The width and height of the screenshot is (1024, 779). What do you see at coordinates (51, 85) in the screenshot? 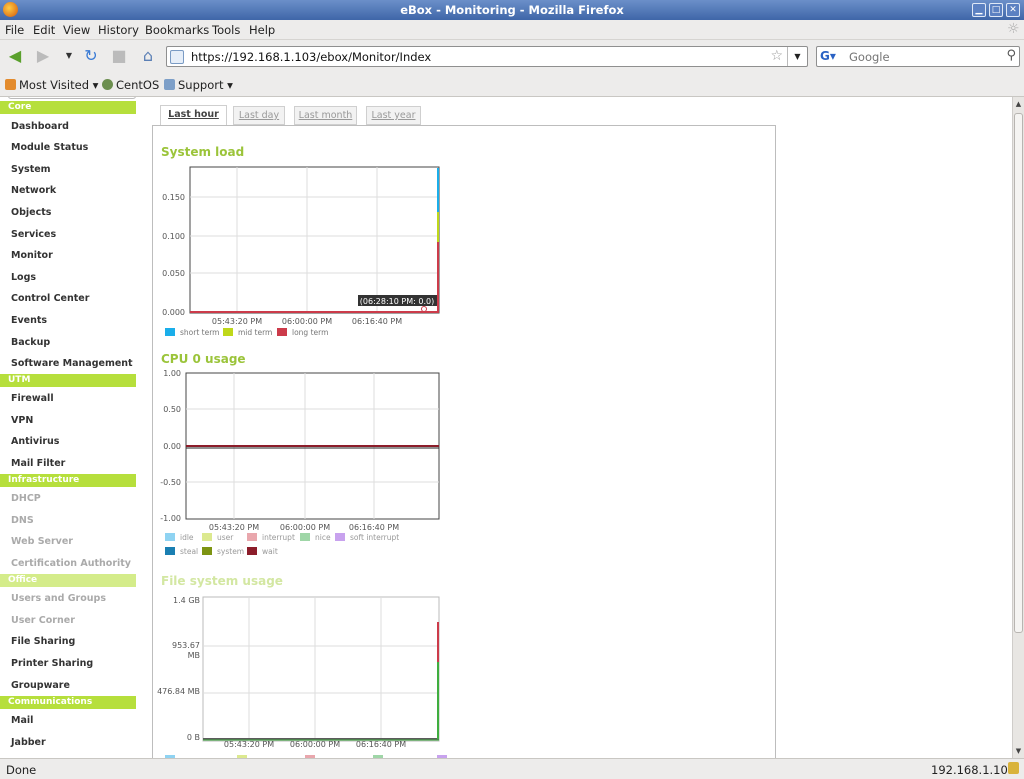
I see `bookmark-most-visited: Most Visited ▾` at bounding box center [51, 85].